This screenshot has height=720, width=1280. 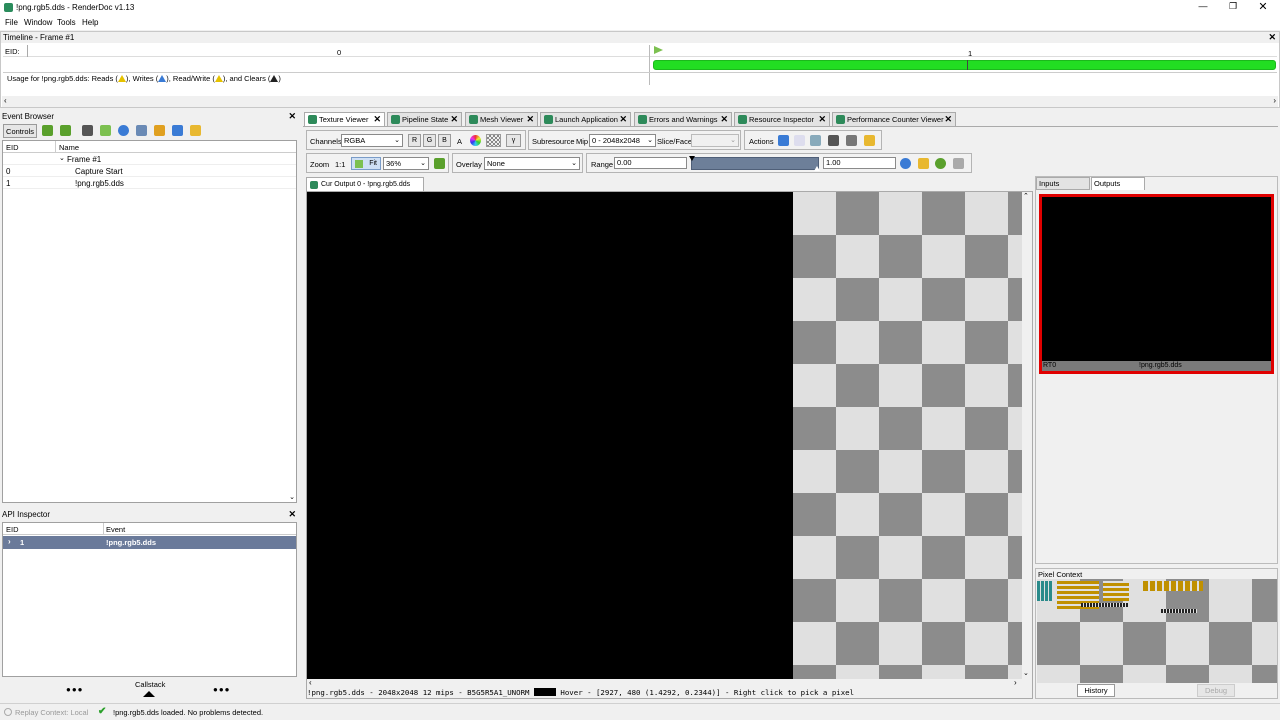 I want to click on tab-errors-warnings: Errors and Warnings ✕, so click(x=683, y=119).